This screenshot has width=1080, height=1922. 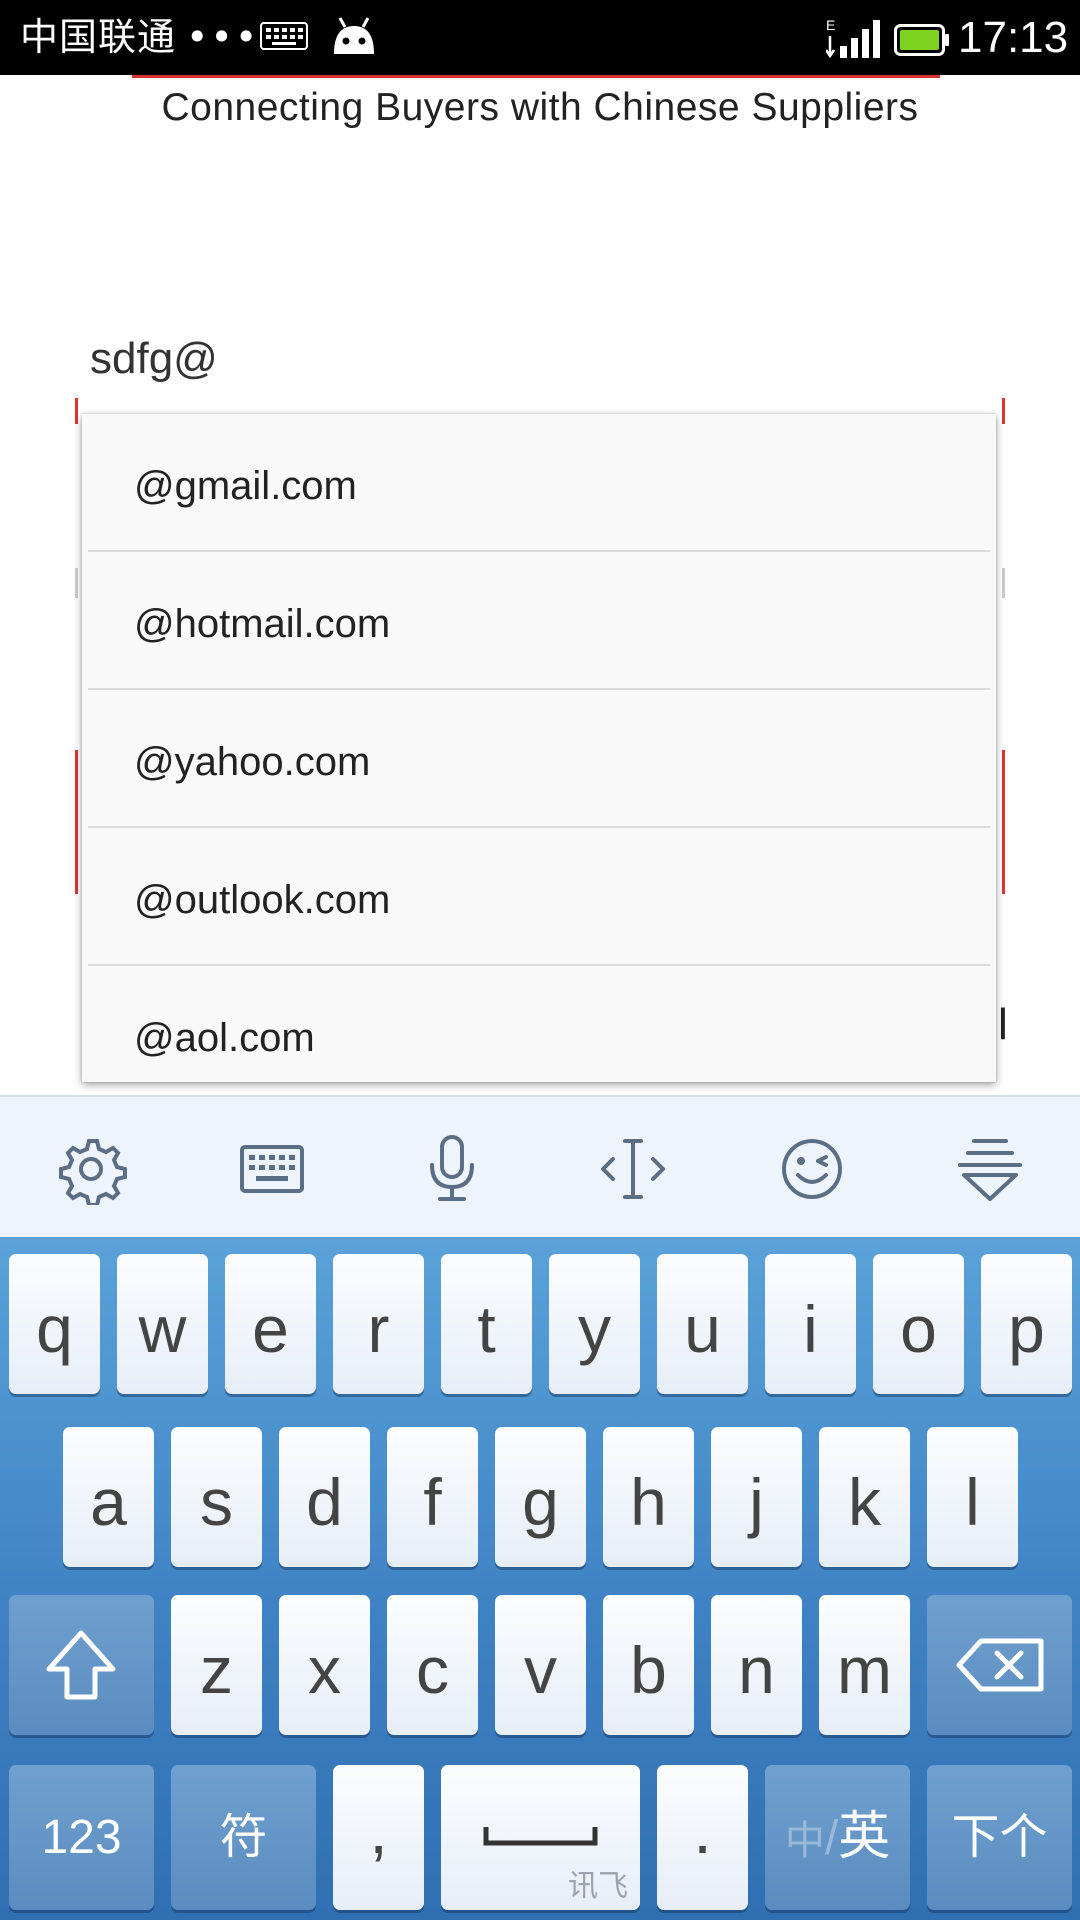 What do you see at coordinates (990, 1169) in the screenshot?
I see `hide-keyboard-icon` at bounding box center [990, 1169].